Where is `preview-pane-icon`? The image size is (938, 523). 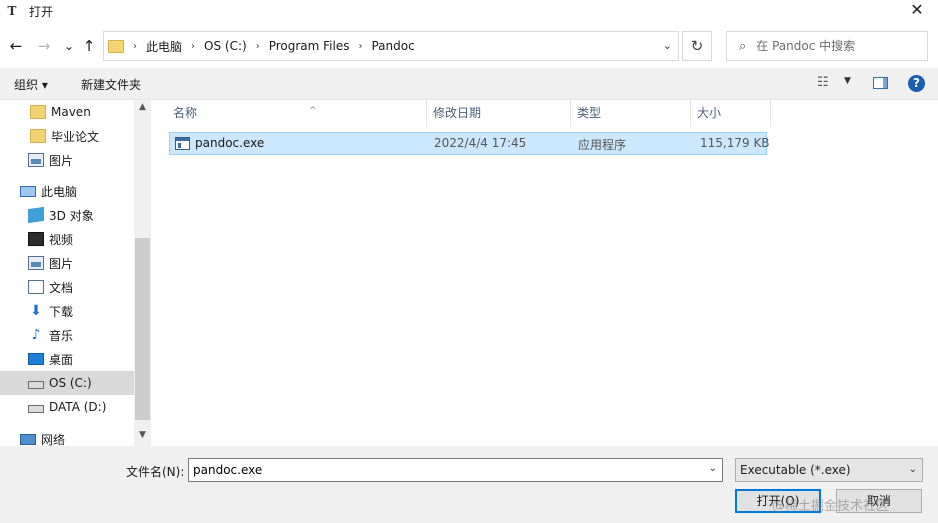 preview-pane-icon is located at coordinates (880, 83).